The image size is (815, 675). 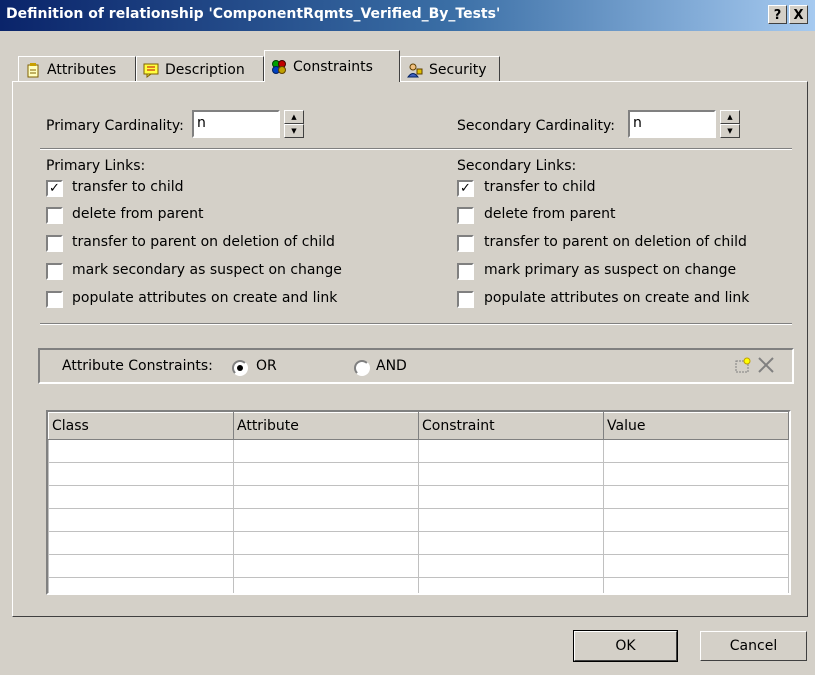 What do you see at coordinates (696, 426) in the screenshot?
I see `column-header-value: Value` at bounding box center [696, 426].